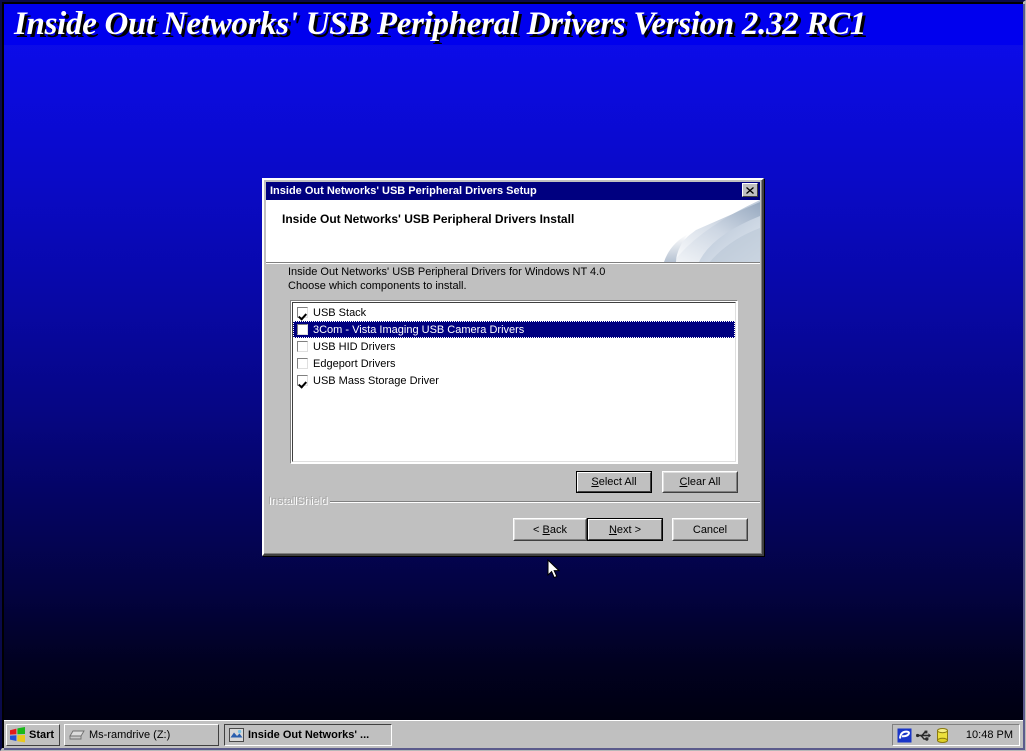 Image resolution: width=1026 pixels, height=751 pixels. Describe the element at coordinates (354, 363) in the screenshot. I see `list-item-label: Edgeport Drivers` at that location.